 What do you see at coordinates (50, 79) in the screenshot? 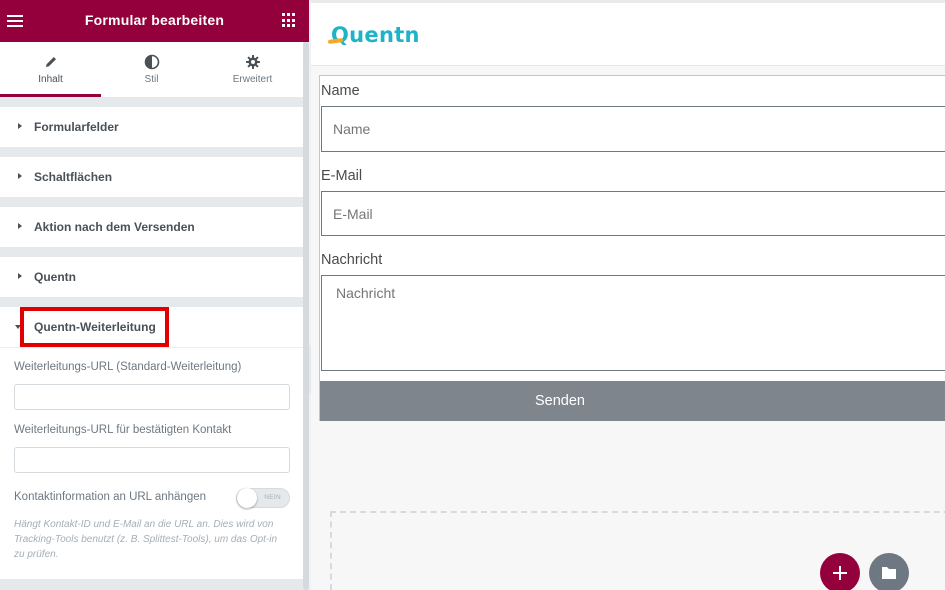
I see `tab-label: Inhalt` at bounding box center [50, 79].